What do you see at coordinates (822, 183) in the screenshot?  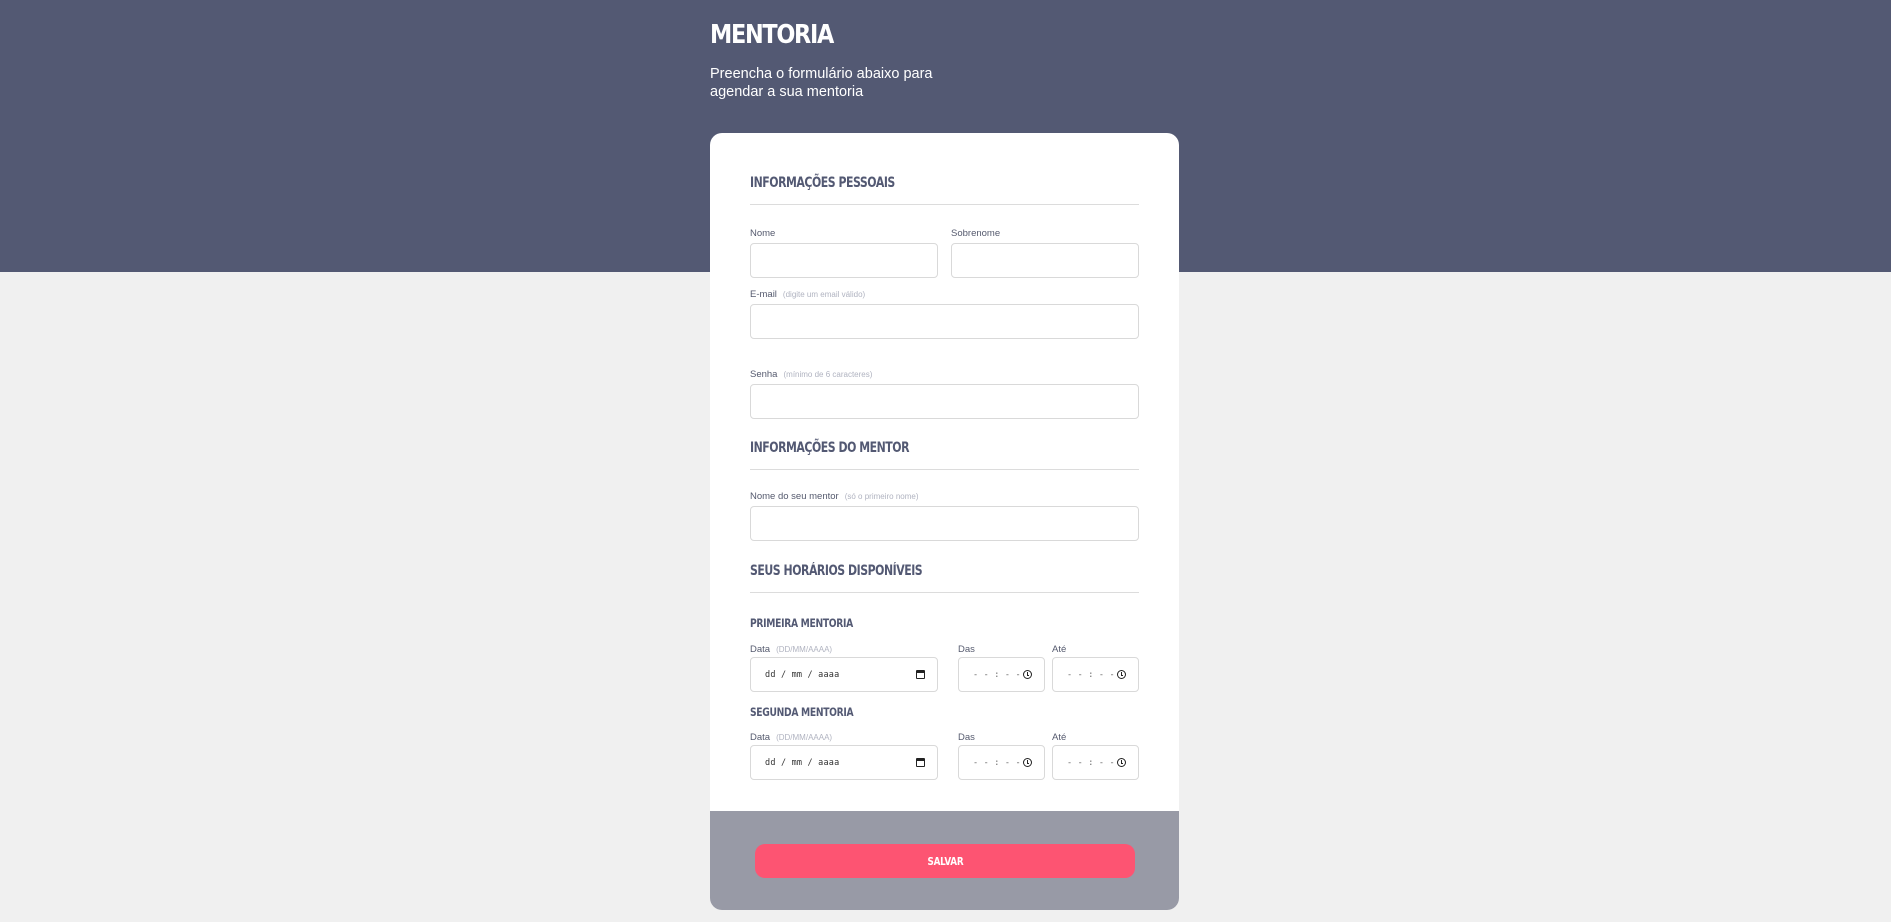 I see `section-title-personal: INFORMAÇÕES PESSOAIS` at bounding box center [822, 183].